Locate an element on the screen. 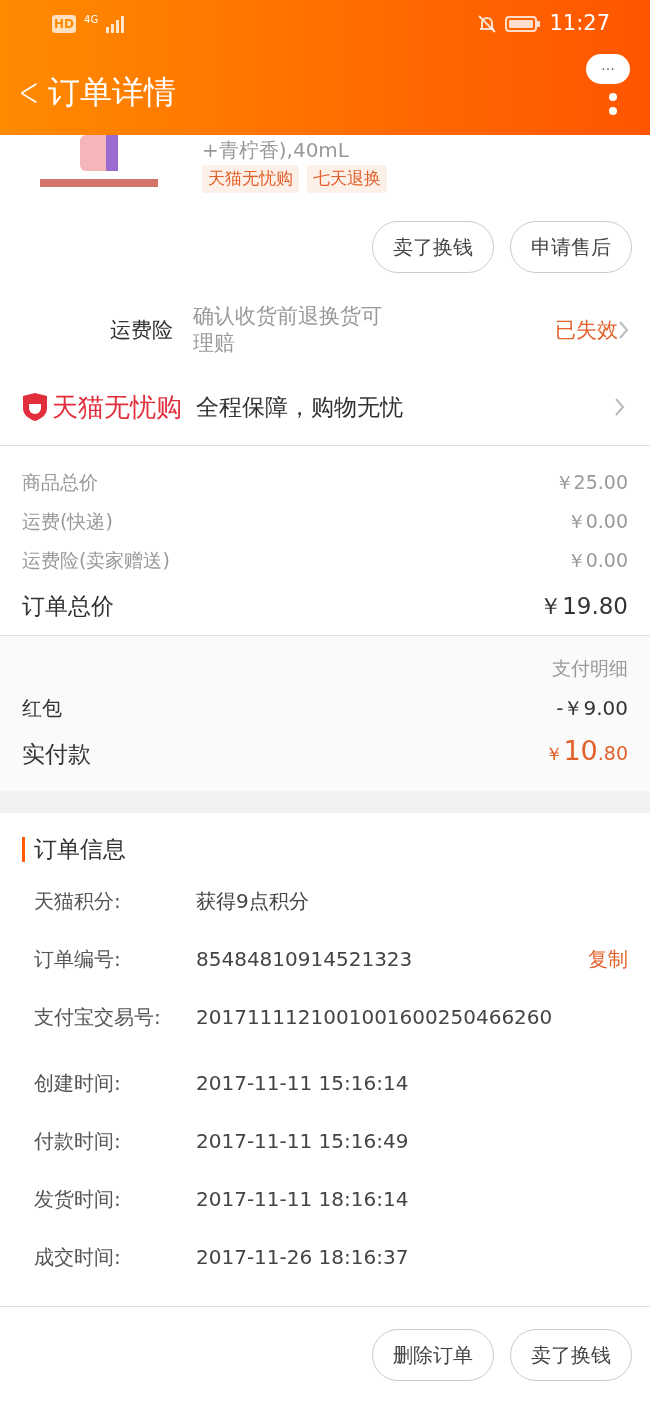 The image size is (650, 1408). price-label: 订单总价 is located at coordinates (68, 606).